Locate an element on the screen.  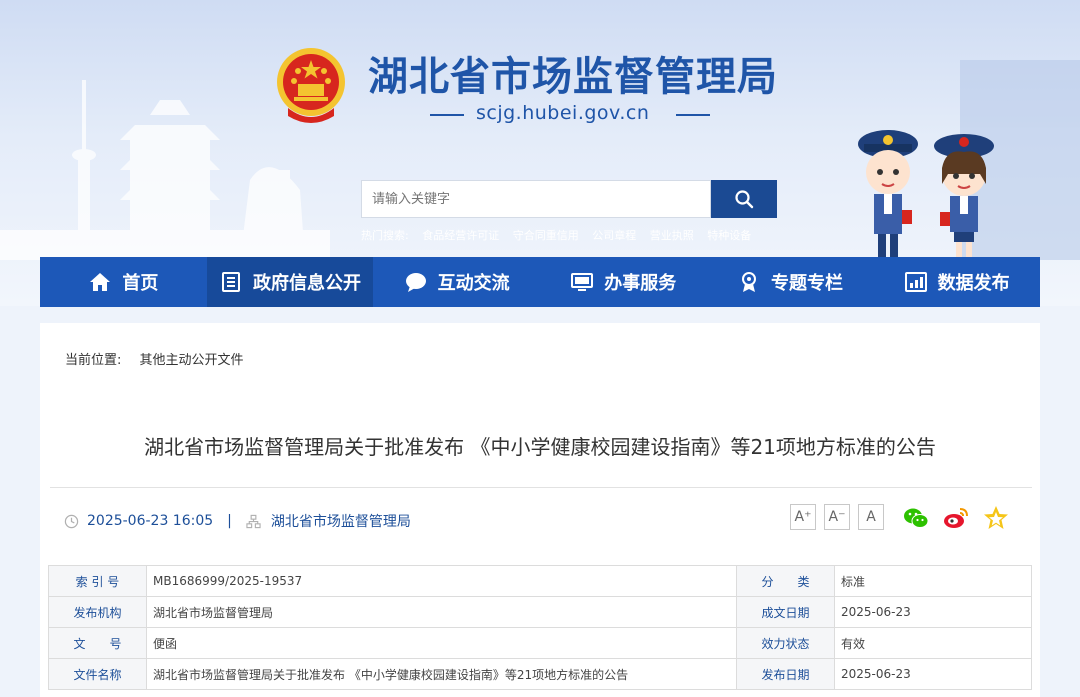
nav-item-interaction: 互动交流 is located at coordinates (456, 282).